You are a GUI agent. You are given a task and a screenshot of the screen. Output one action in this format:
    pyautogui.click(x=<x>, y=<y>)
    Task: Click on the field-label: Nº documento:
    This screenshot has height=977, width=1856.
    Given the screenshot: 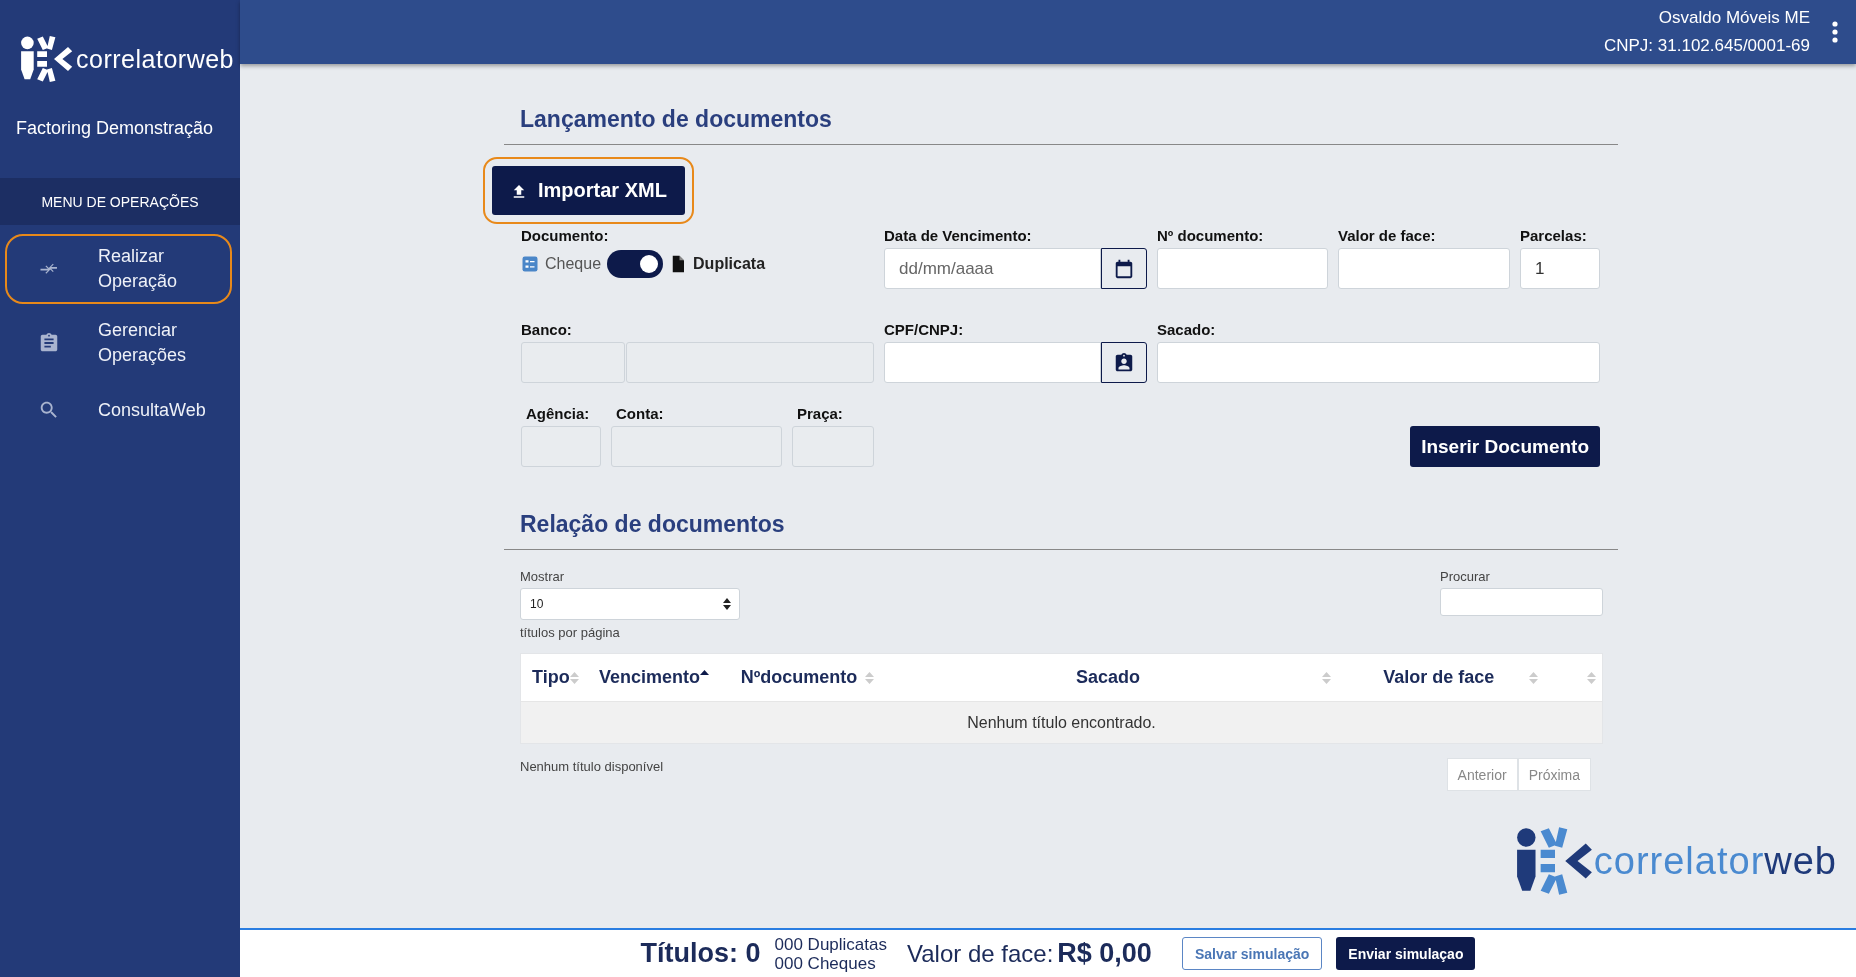 What is the action you would take?
    pyautogui.click(x=1211, y=236)
    